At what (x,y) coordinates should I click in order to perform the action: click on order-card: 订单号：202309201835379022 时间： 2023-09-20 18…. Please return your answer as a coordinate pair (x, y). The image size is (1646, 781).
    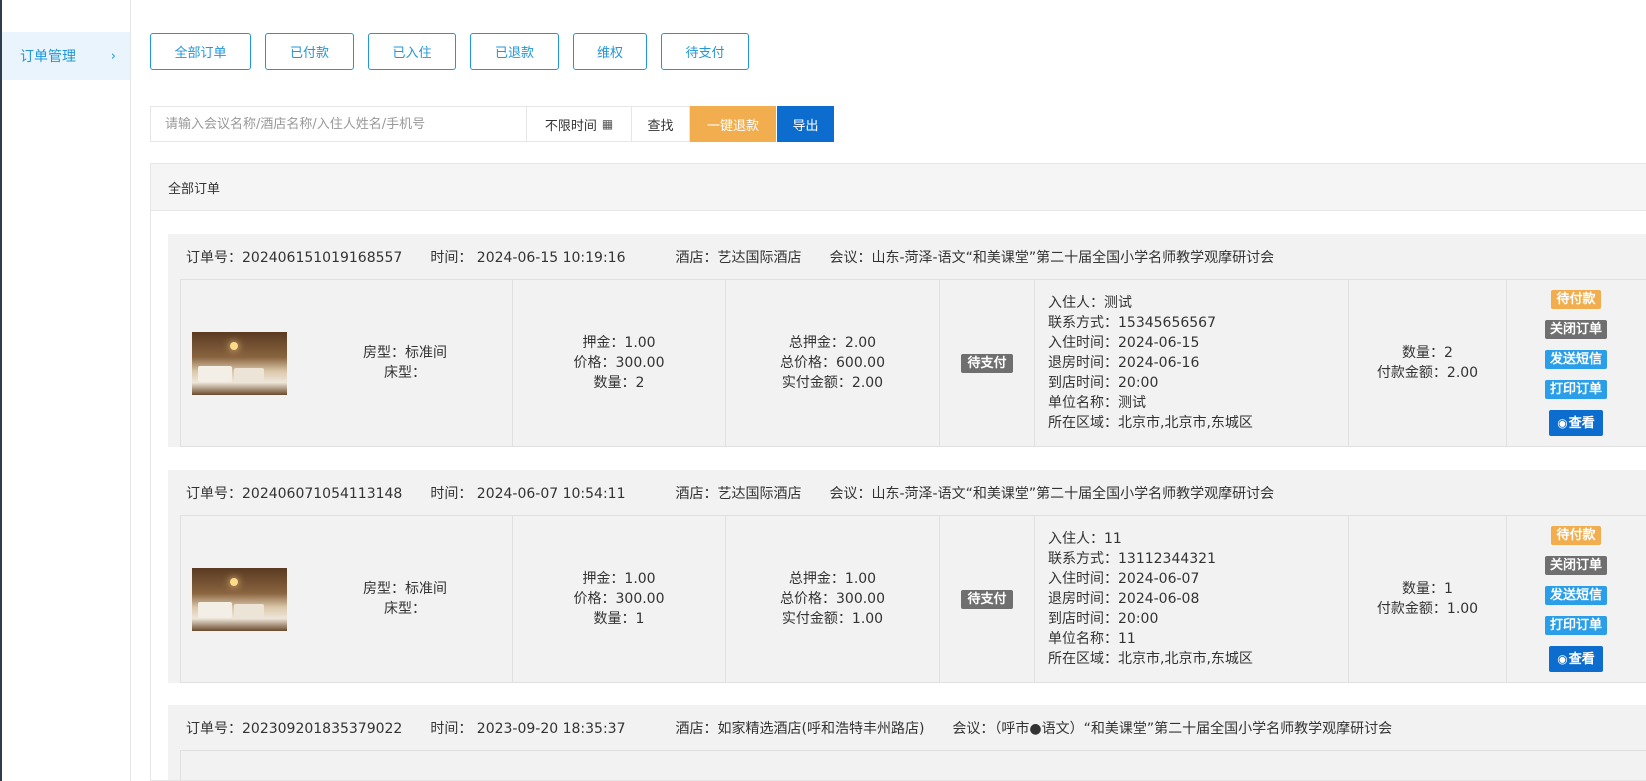
    Looking at the image, I should click on (907, 742).